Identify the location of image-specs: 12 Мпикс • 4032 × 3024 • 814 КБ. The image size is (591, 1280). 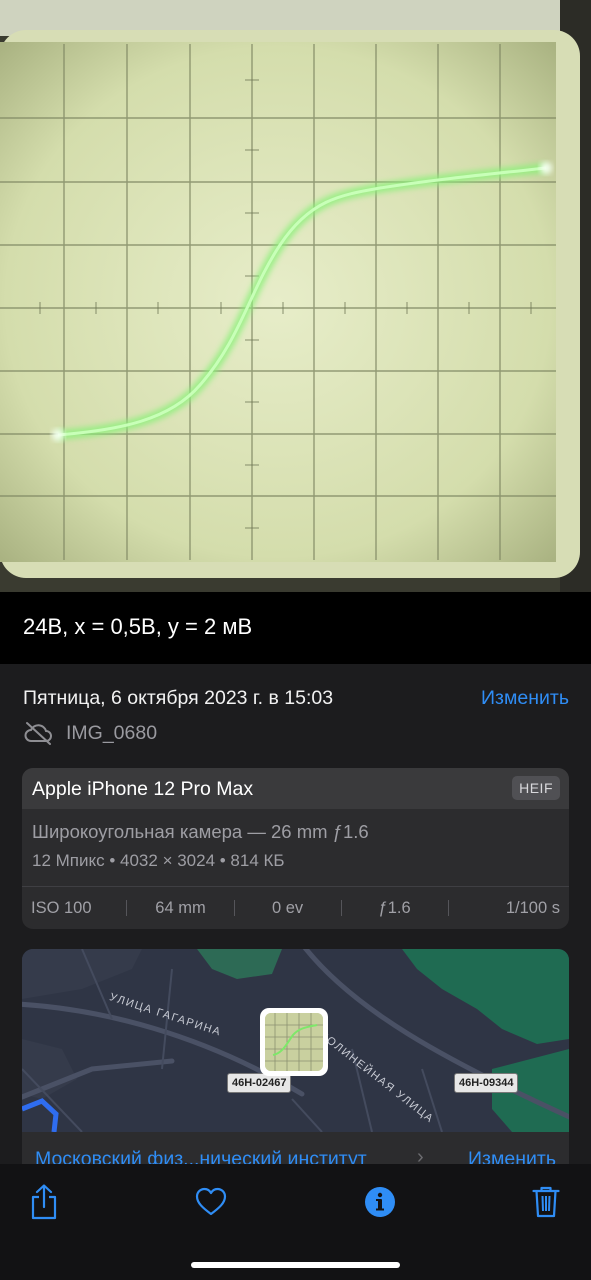
(158, 860).